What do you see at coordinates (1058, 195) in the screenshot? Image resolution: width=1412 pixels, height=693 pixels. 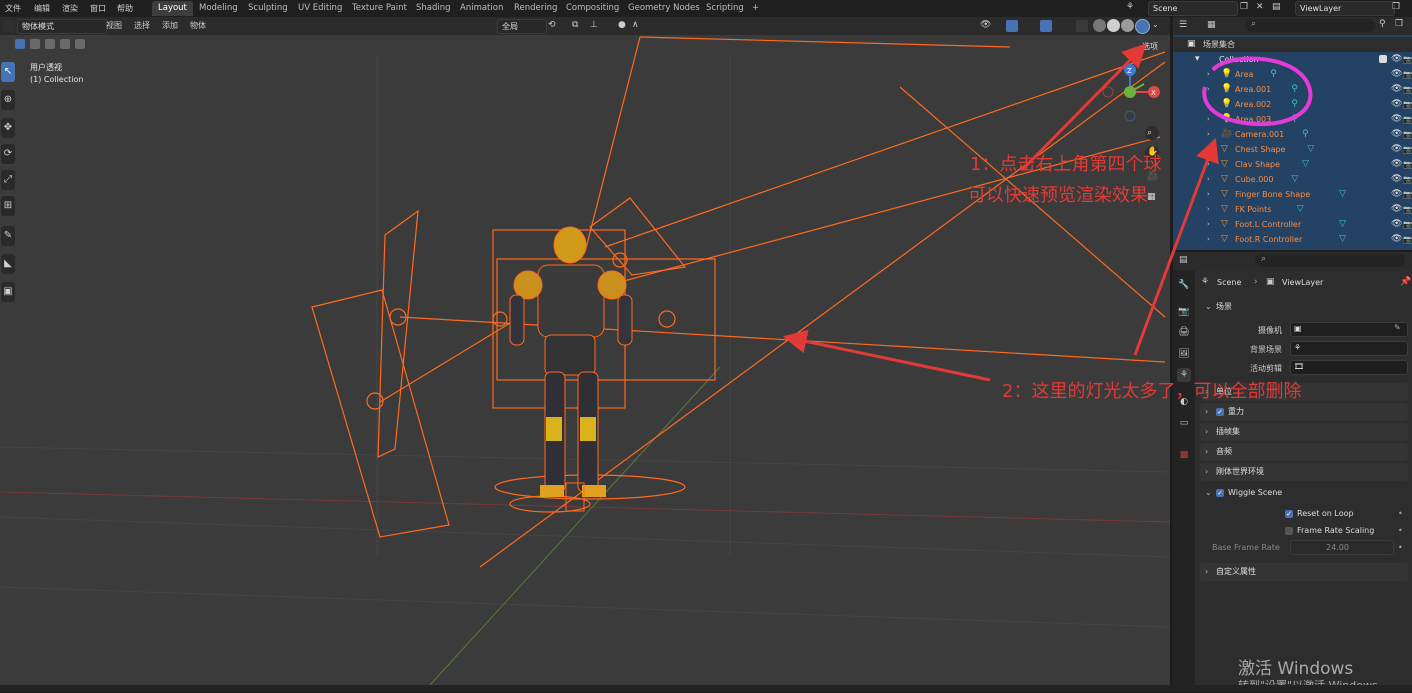 I see `annotation-note1-line2: 可以快速预览渲染效果` at bounding box center [1058, 195].